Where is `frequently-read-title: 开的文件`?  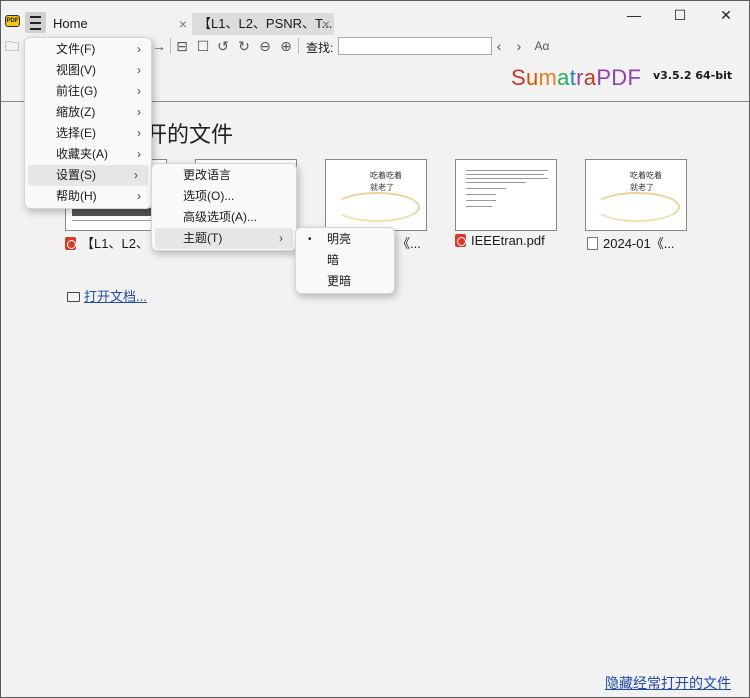
frequently-read-title: 开的文件 is located at coordinates (189, 135).